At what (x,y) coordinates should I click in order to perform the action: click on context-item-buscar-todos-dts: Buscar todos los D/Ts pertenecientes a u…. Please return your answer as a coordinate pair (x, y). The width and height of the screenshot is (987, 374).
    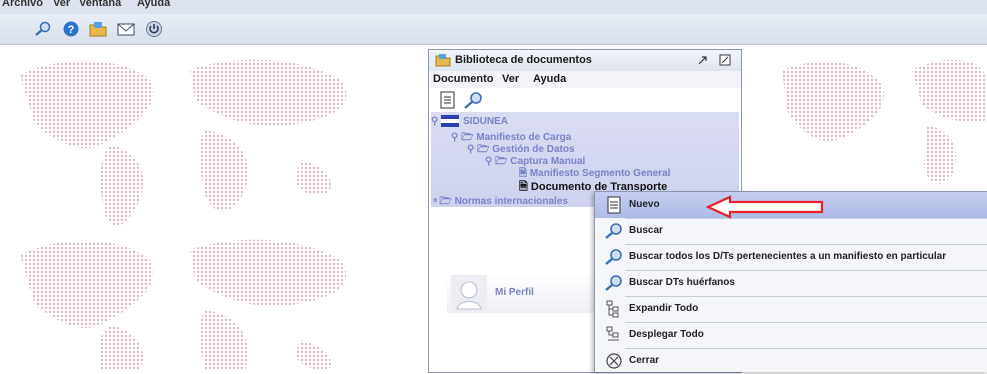
    Looking at the image, I should click on (791, 257).